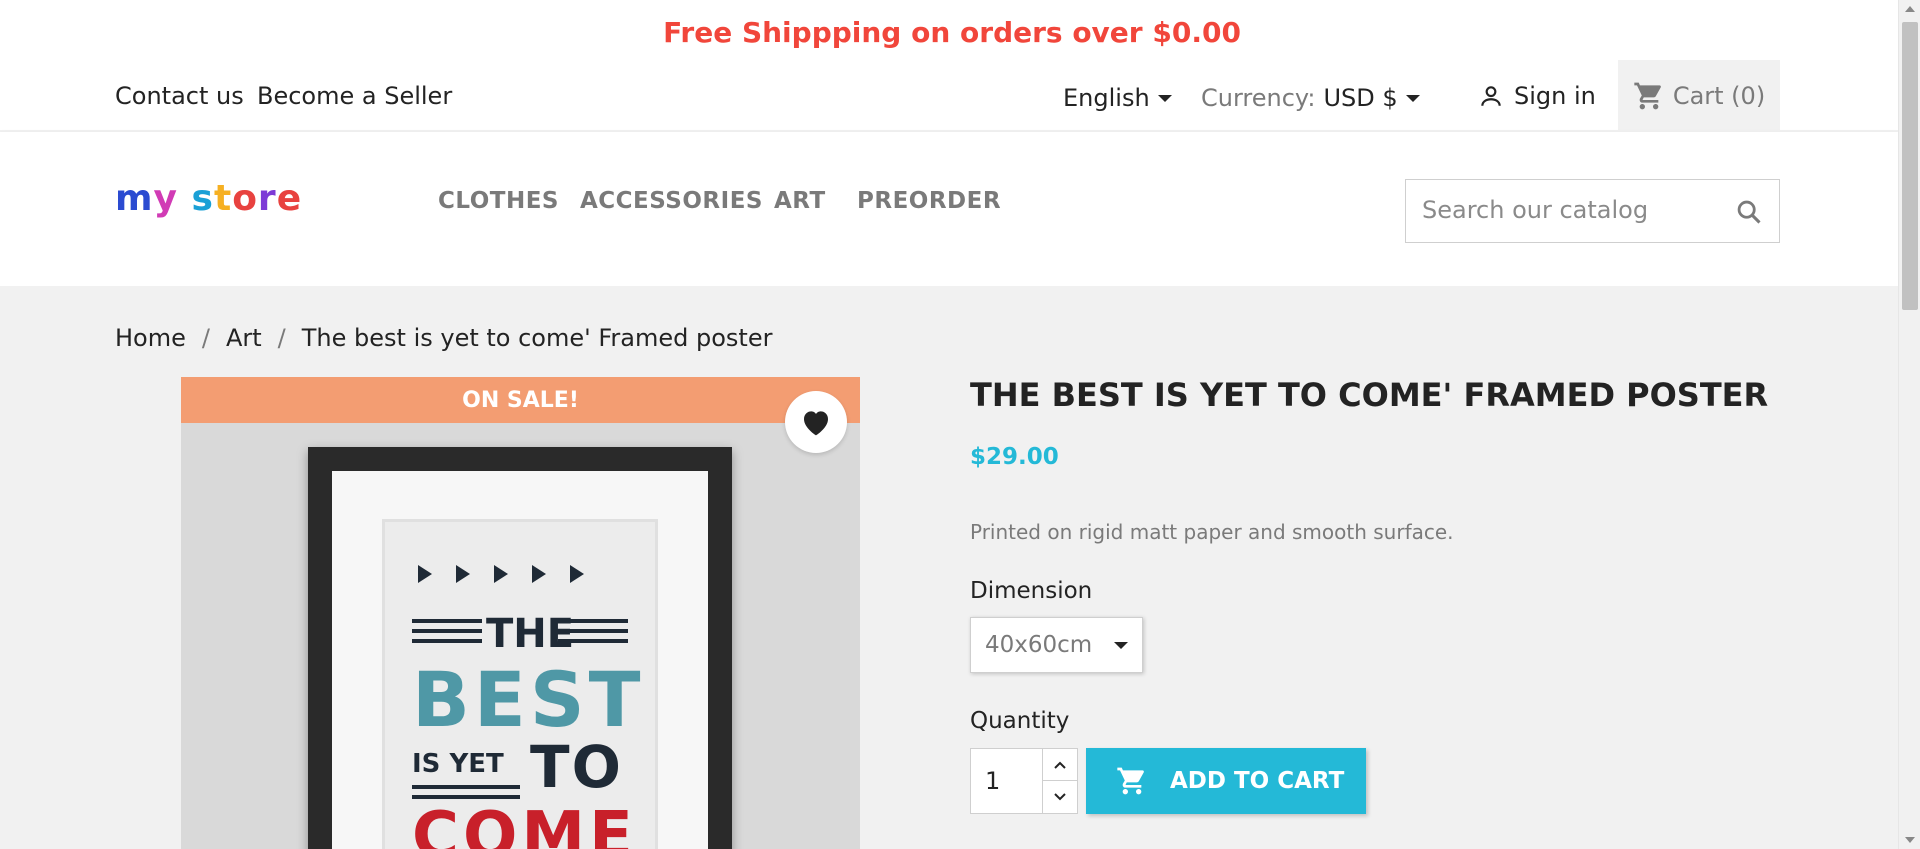 This screenshot has width=1920, height=849. Describe the element at coordinates (150, 338) in the screenshot. I see `breadcrumb-home: Home` at that location.